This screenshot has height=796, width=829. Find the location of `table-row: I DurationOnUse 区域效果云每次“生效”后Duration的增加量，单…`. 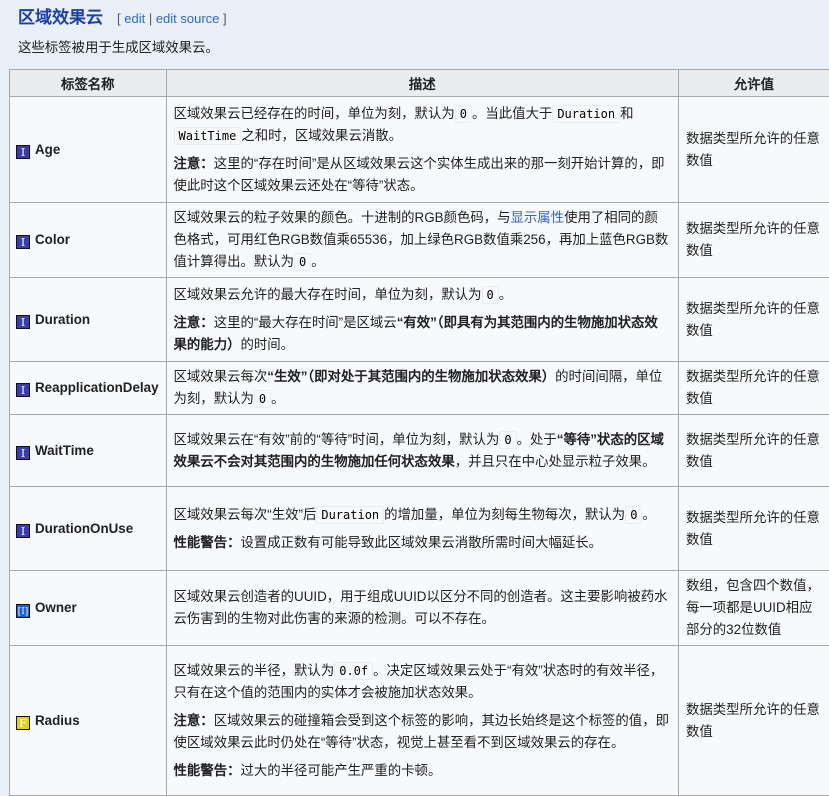

table-row: I DurationOnUse 区域效果云每次“生效”后Duration的增加量，单… is located at coordinates (419, 529).